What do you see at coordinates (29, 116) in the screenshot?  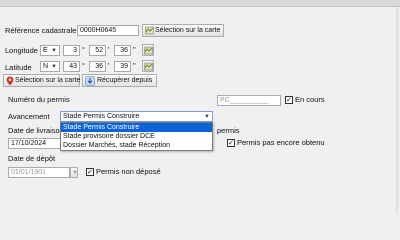 I see `progress-label: Avancement` at bounding box center [29, 116].